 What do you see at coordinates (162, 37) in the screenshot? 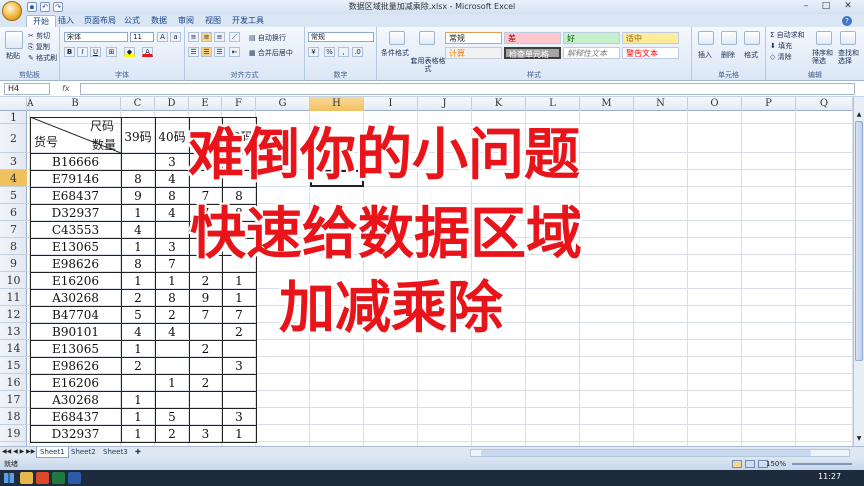
I see `grow-font-icon: A` at bounding box center [162, 37].